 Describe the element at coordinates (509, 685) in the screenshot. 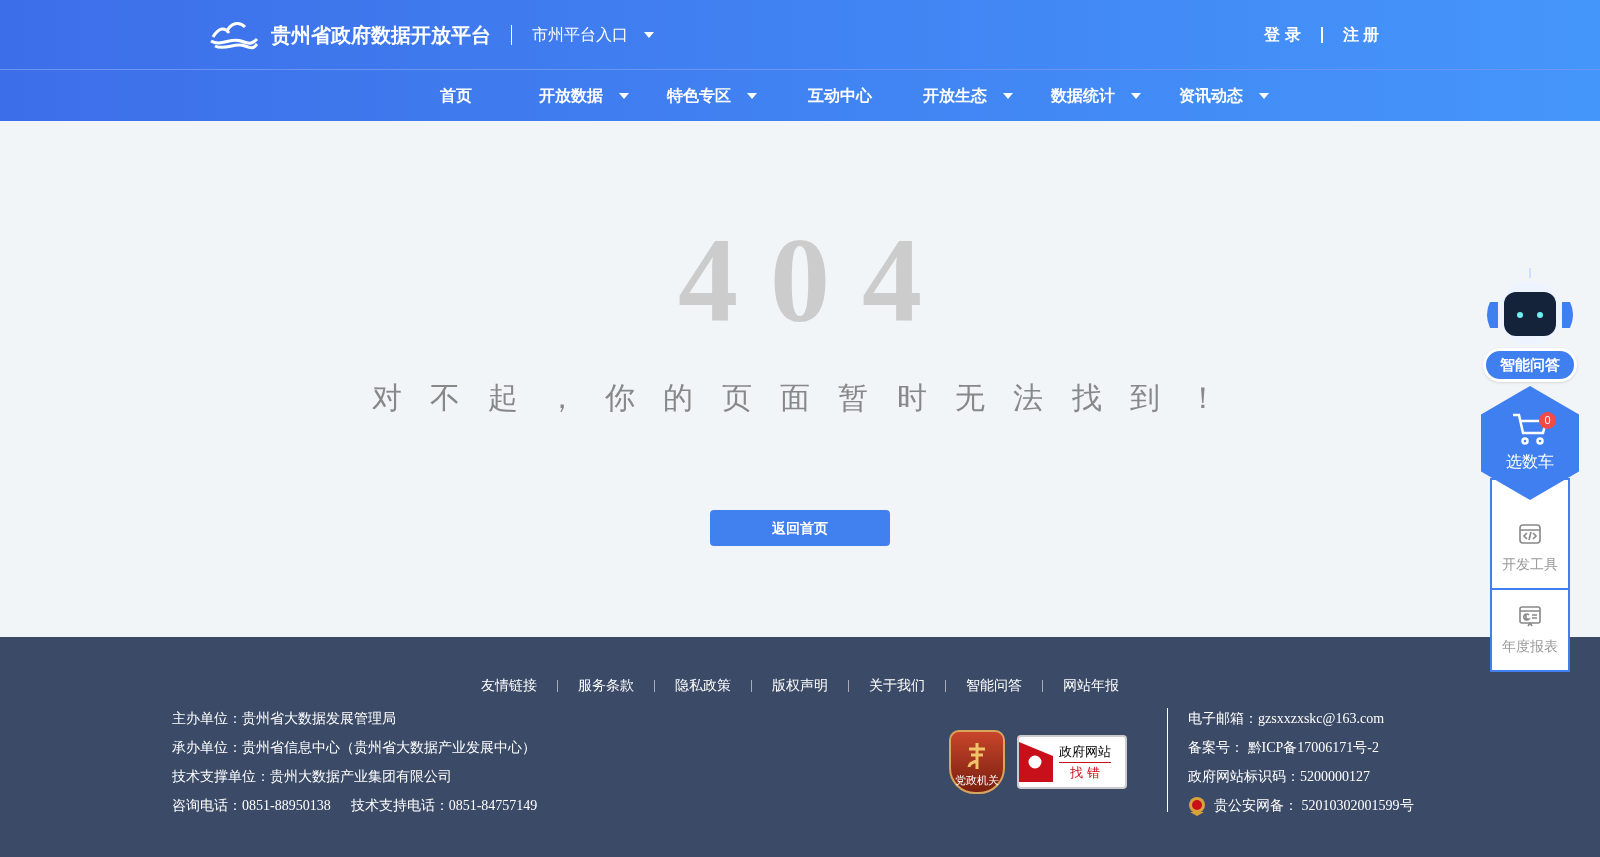

I see `footer-link: 友情链接` at that location.